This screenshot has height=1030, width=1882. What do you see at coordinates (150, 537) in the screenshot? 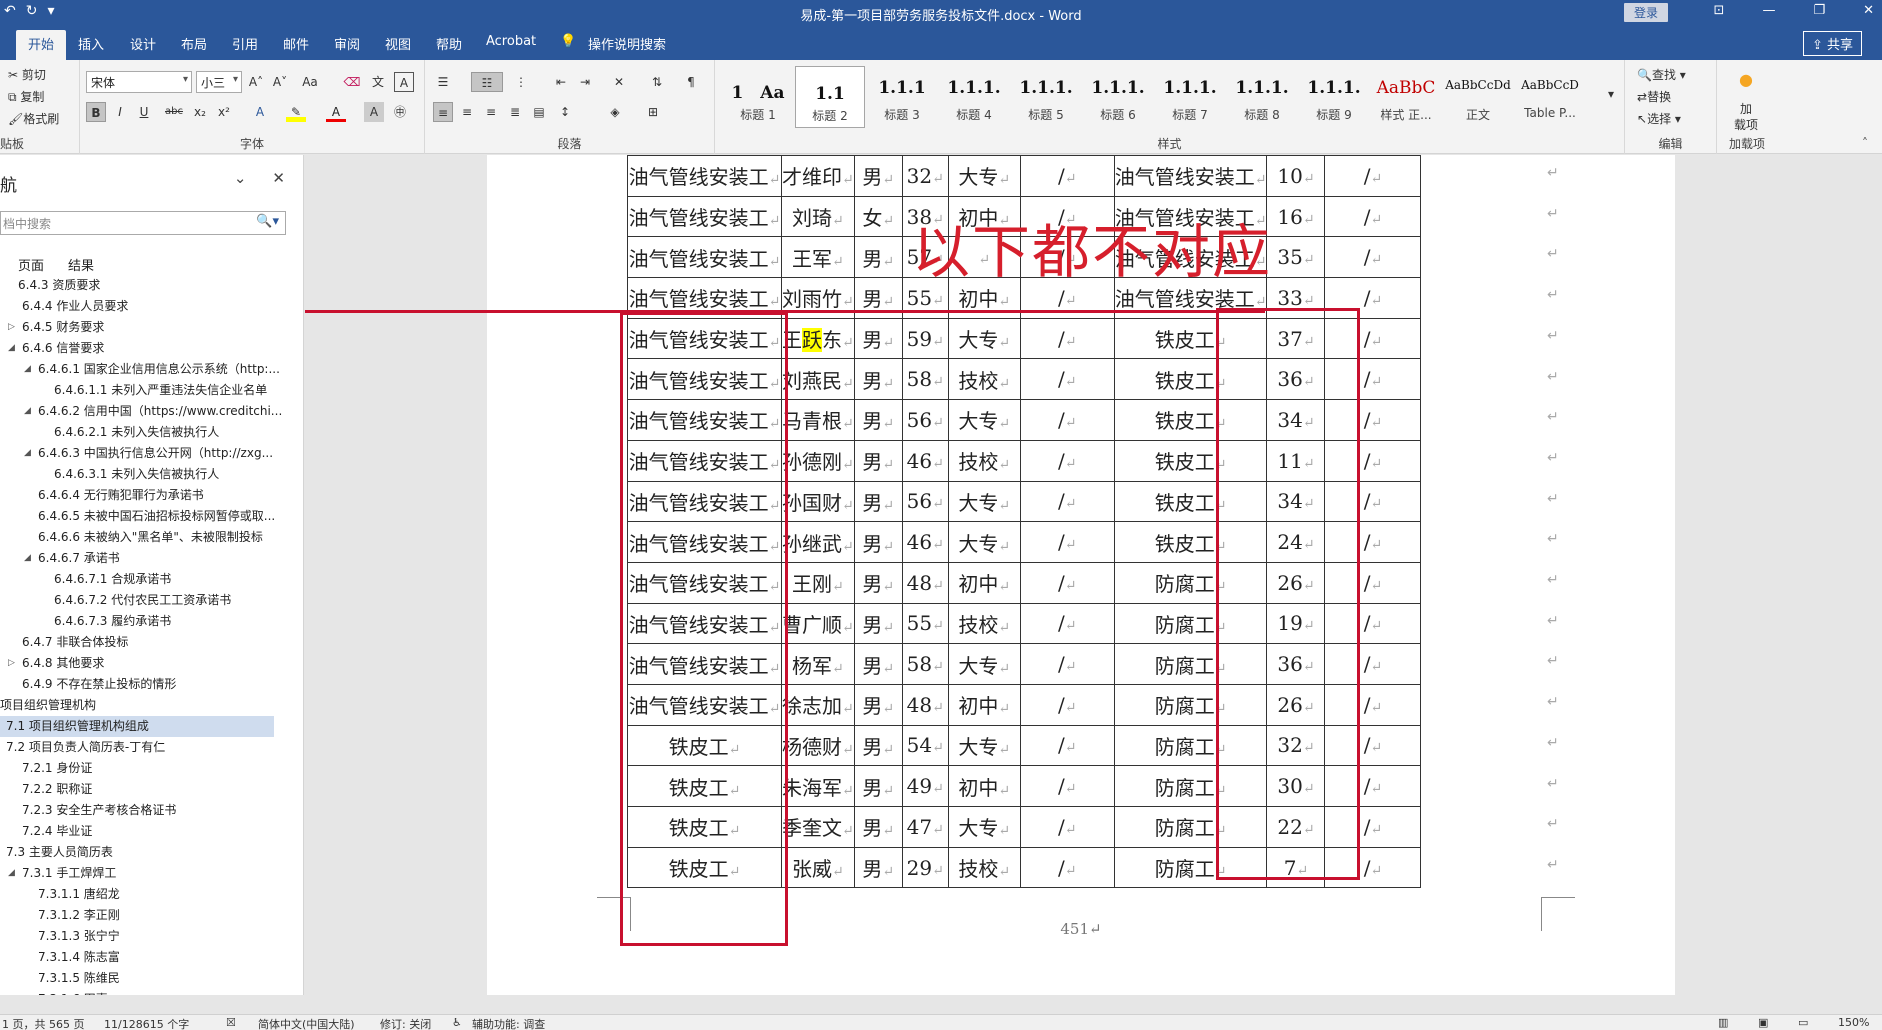
I see `nav-heading-item: 6.4.6.6 未被纳入"黑名单"、未被限制投标` at bounding box center [150, 537].